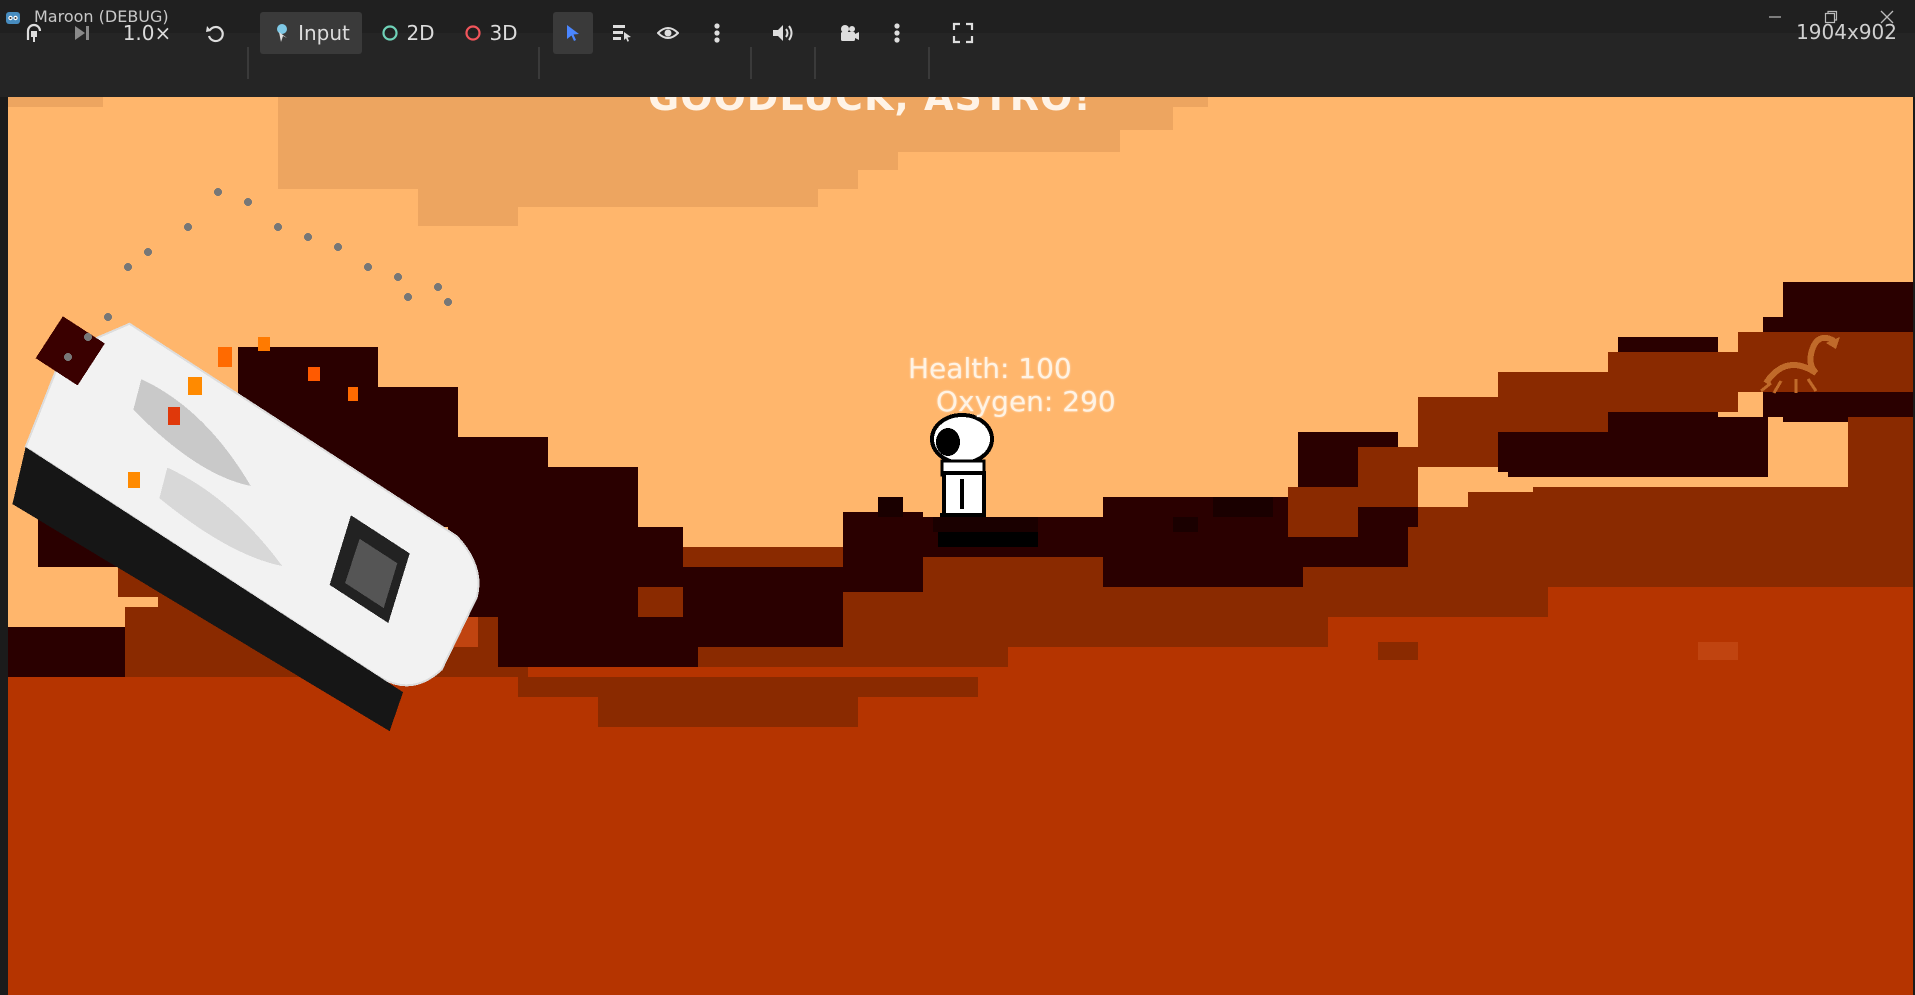 This screenshot has height=995, width=1915. I want to click on list-select-button, so click(622, 33).